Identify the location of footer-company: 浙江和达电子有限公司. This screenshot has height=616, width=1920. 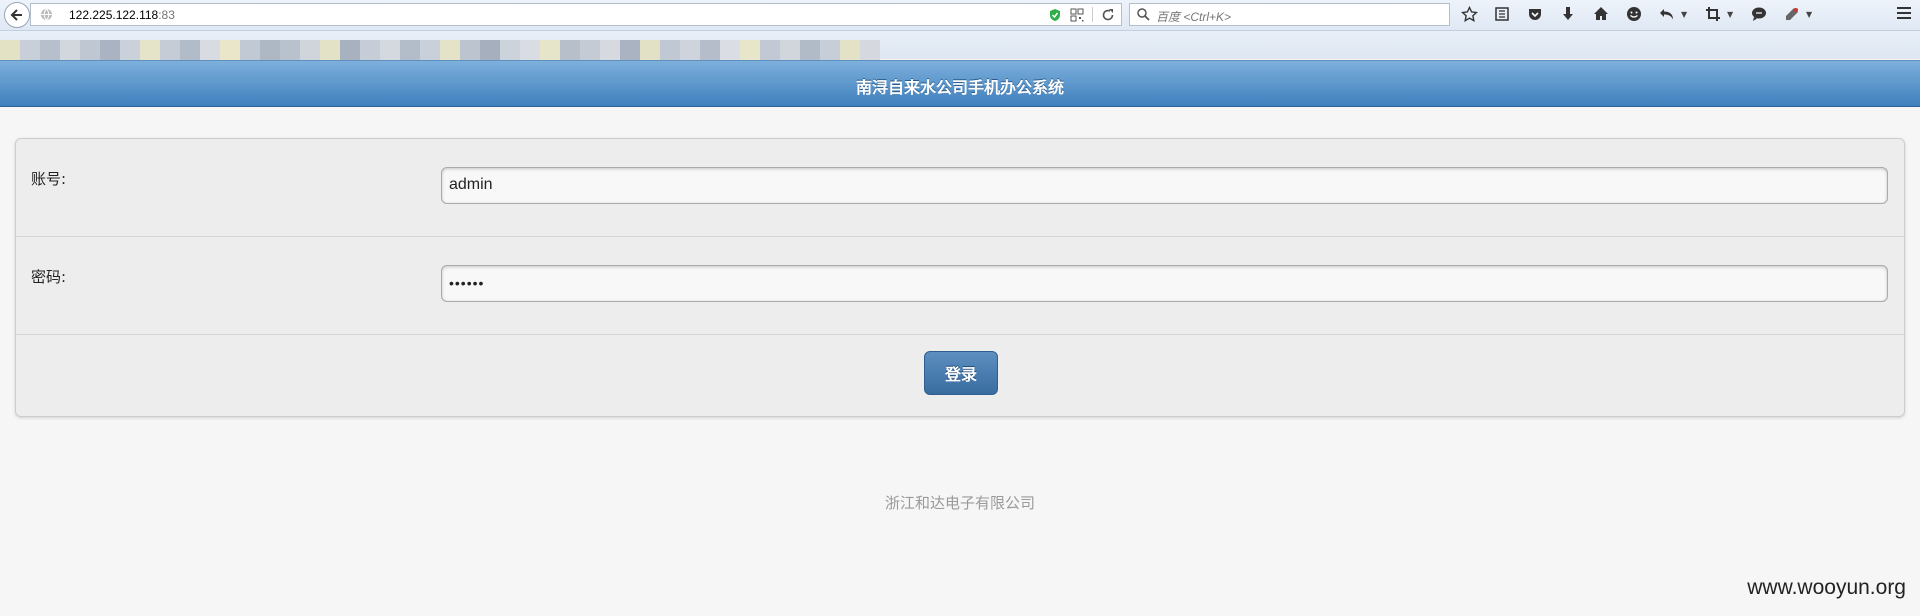
(959, 503).